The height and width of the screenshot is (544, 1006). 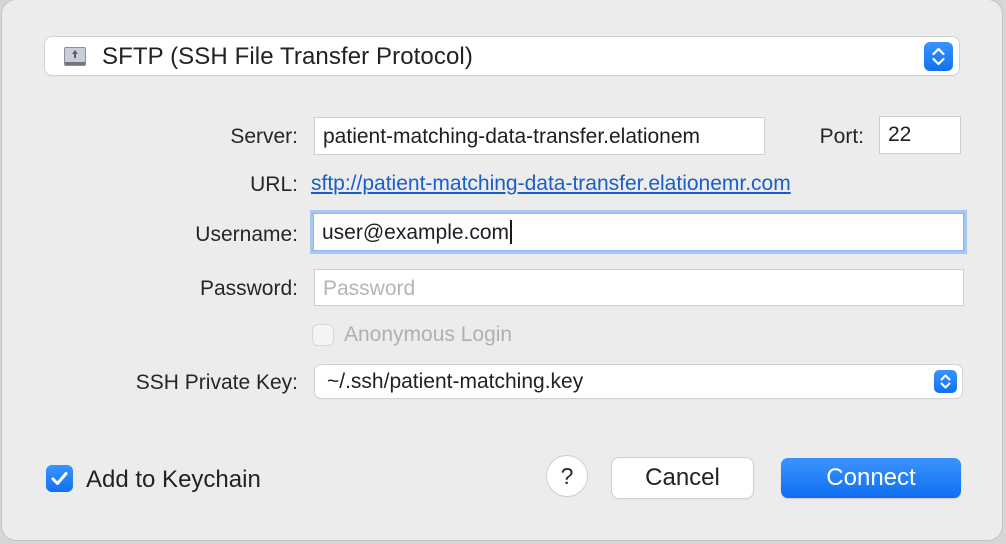 I want to click on checkmark-icon, so click(x=59, y=478).